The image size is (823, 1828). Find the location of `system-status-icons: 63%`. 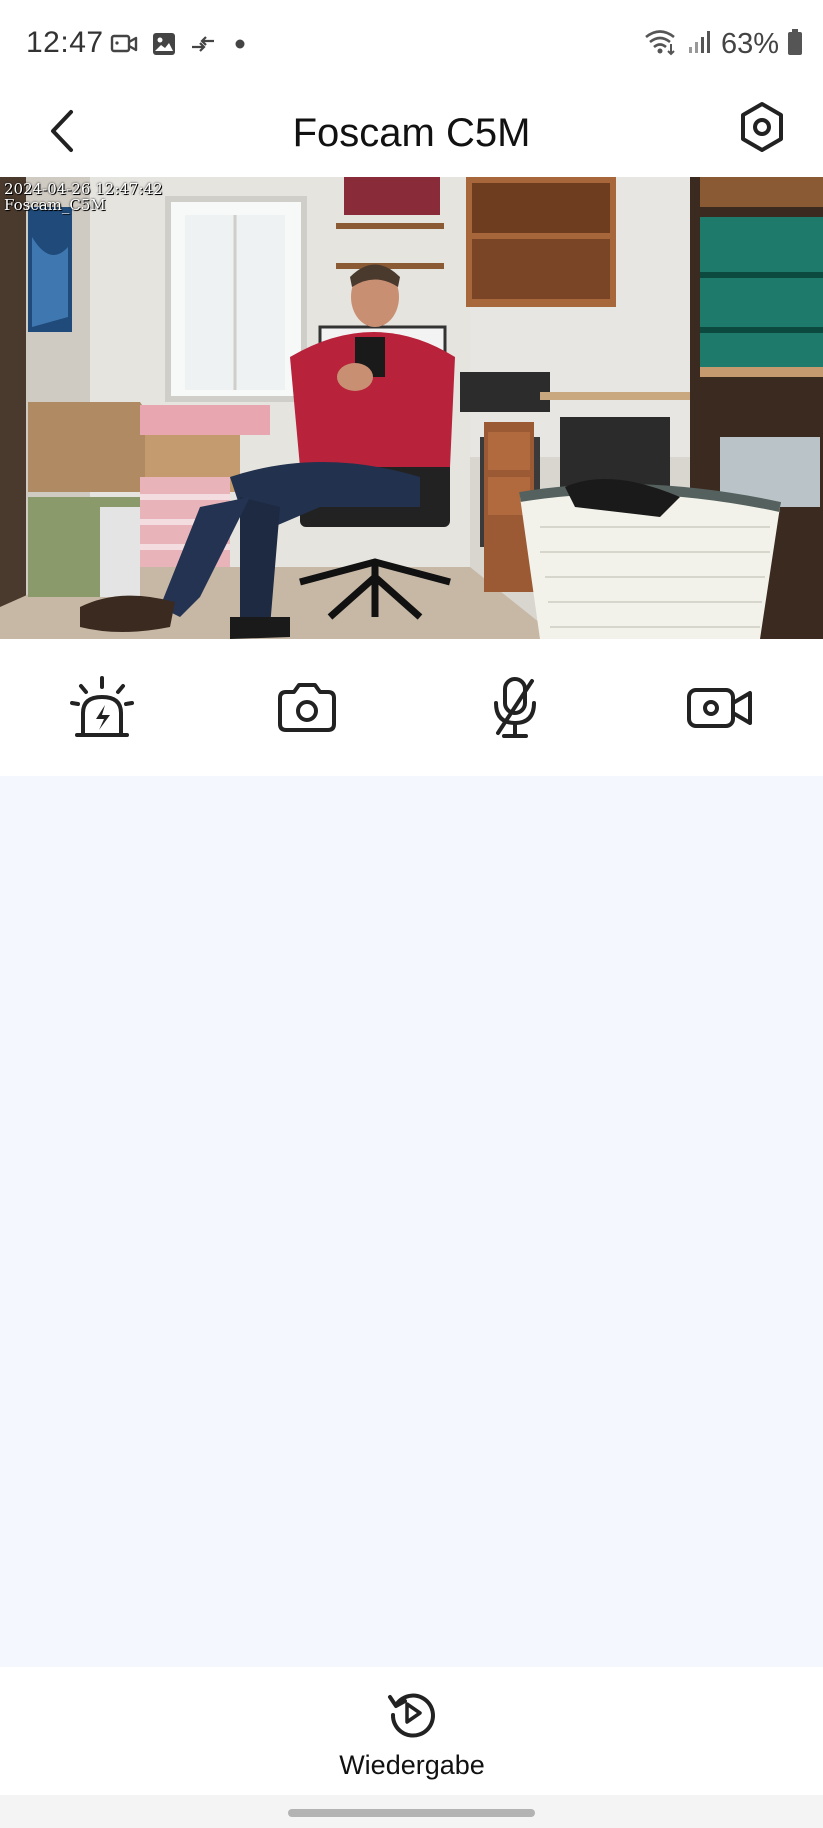

system-status-icons: 63% is located at coordinates (723, 44).